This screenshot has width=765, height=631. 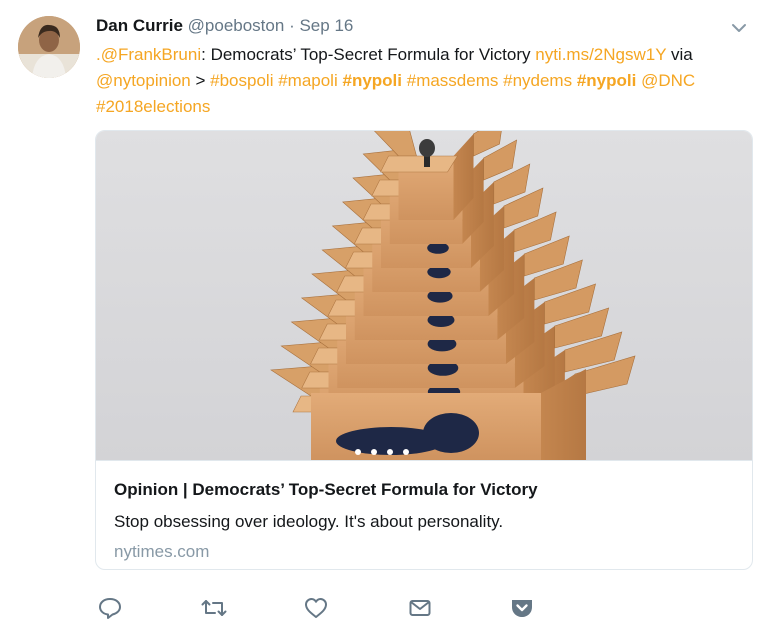 I want to click on tweet-action-bar, so click(x=382, y=609).